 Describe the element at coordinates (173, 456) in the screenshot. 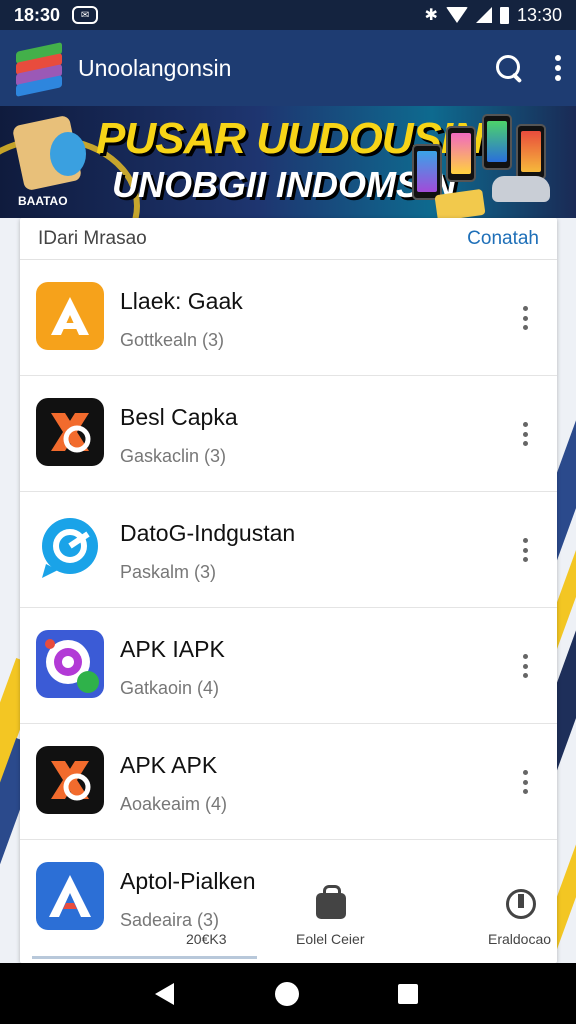

I see `app-subtitle: Gaskaclin (3)` at that location.